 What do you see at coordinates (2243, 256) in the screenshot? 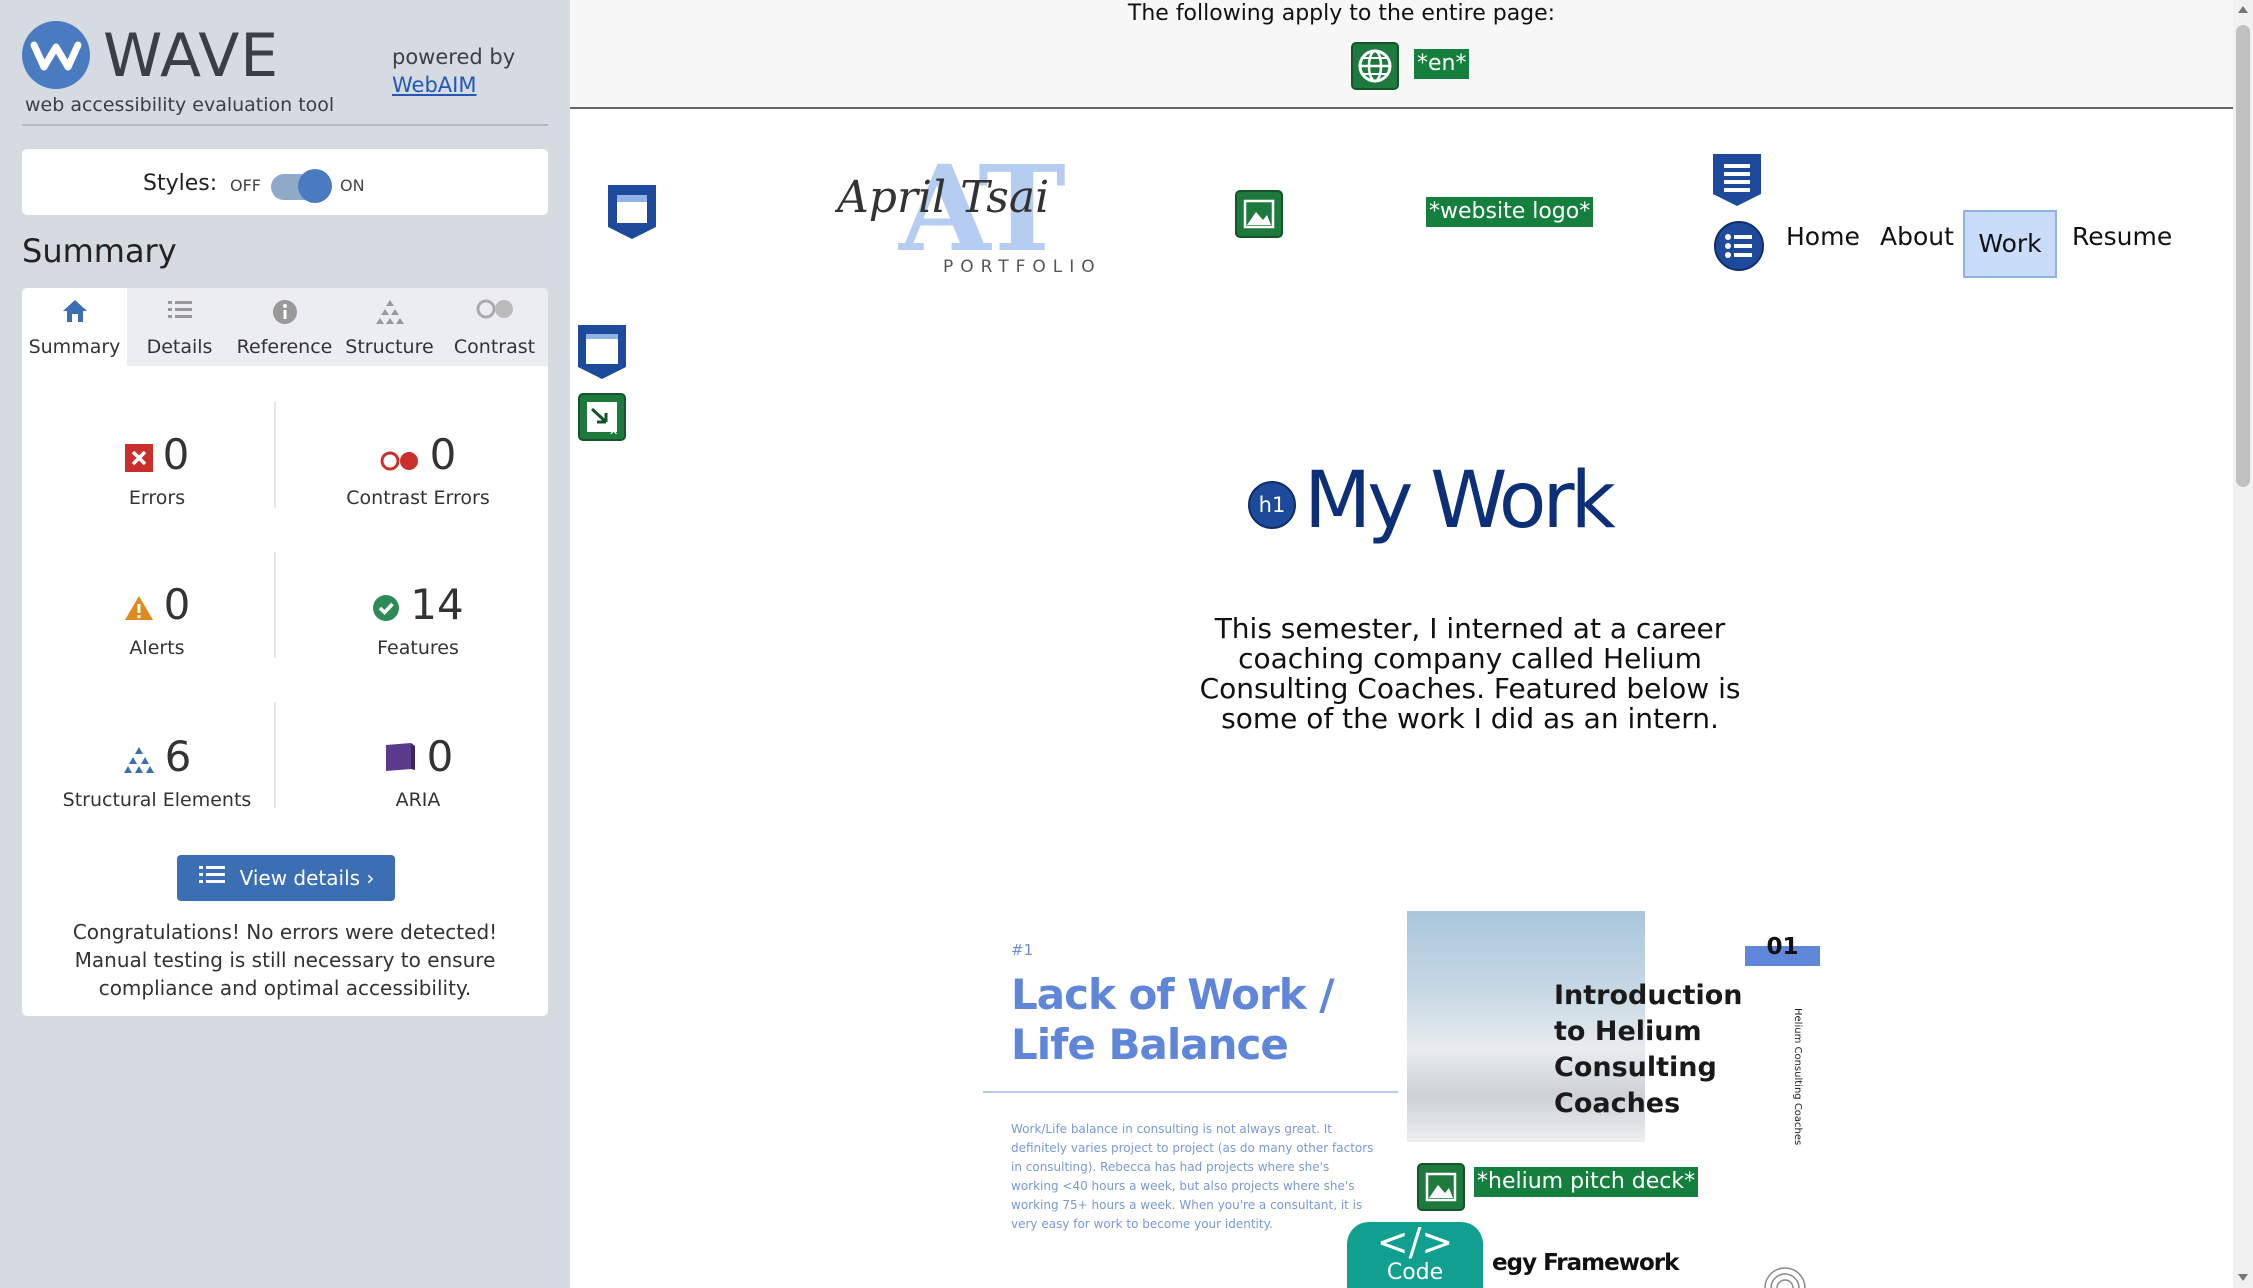
I see `scroll-thumb` at bounding box center [2243, 256].